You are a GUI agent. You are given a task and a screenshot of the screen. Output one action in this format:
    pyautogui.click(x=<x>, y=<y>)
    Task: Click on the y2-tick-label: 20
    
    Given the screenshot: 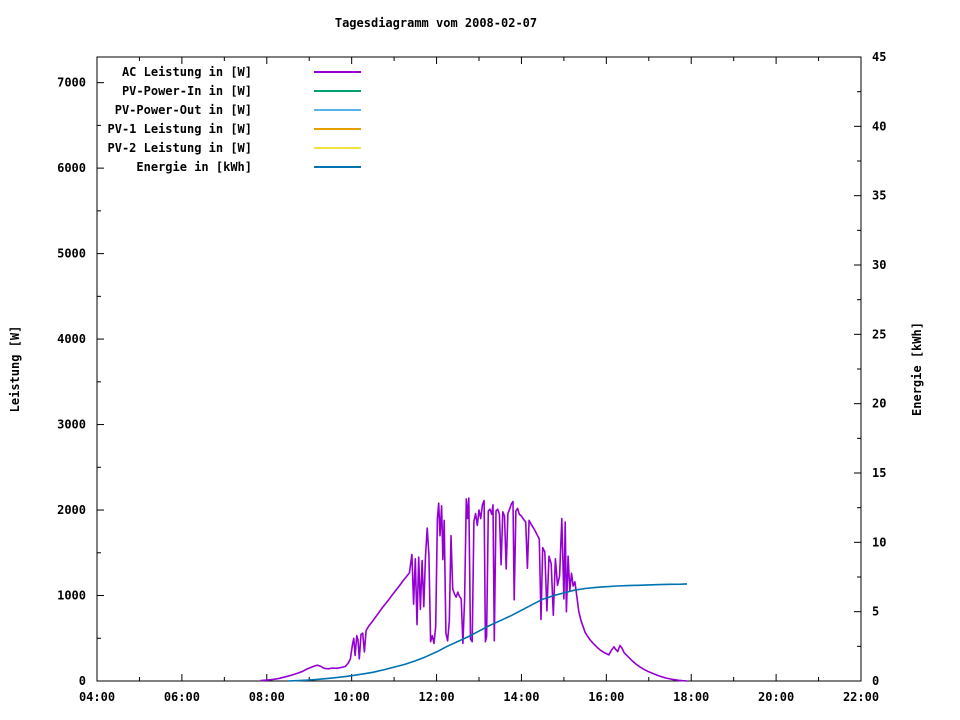 What is the action you would take?
    pyautogui.click(x=879, y=404)
    